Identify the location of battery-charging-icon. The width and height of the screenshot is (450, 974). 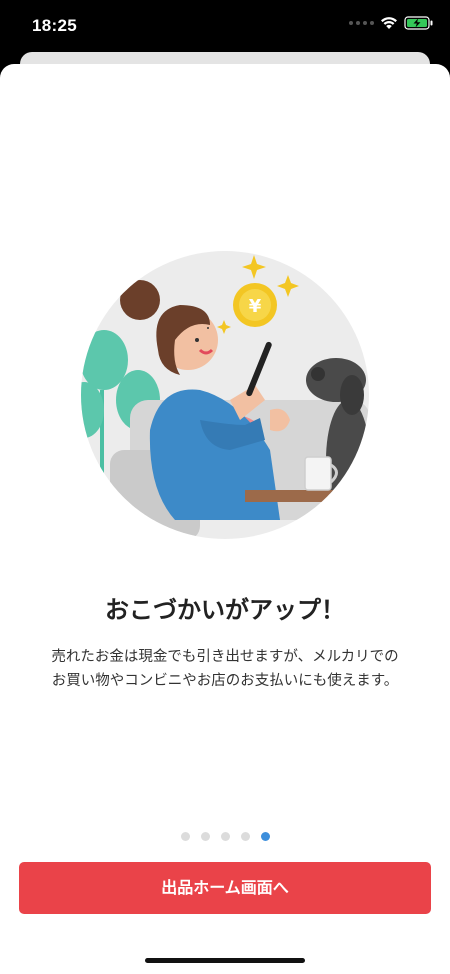
(418, 23).